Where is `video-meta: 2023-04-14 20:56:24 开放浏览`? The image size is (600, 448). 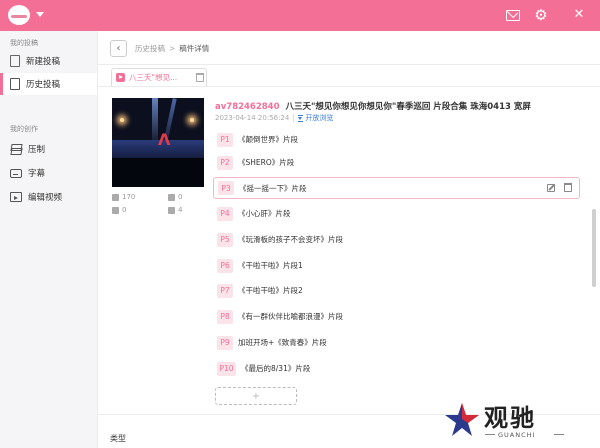
video-meta: 2023-04-14 20:56:24 开放浏览 is located at coordinates (274, 118).